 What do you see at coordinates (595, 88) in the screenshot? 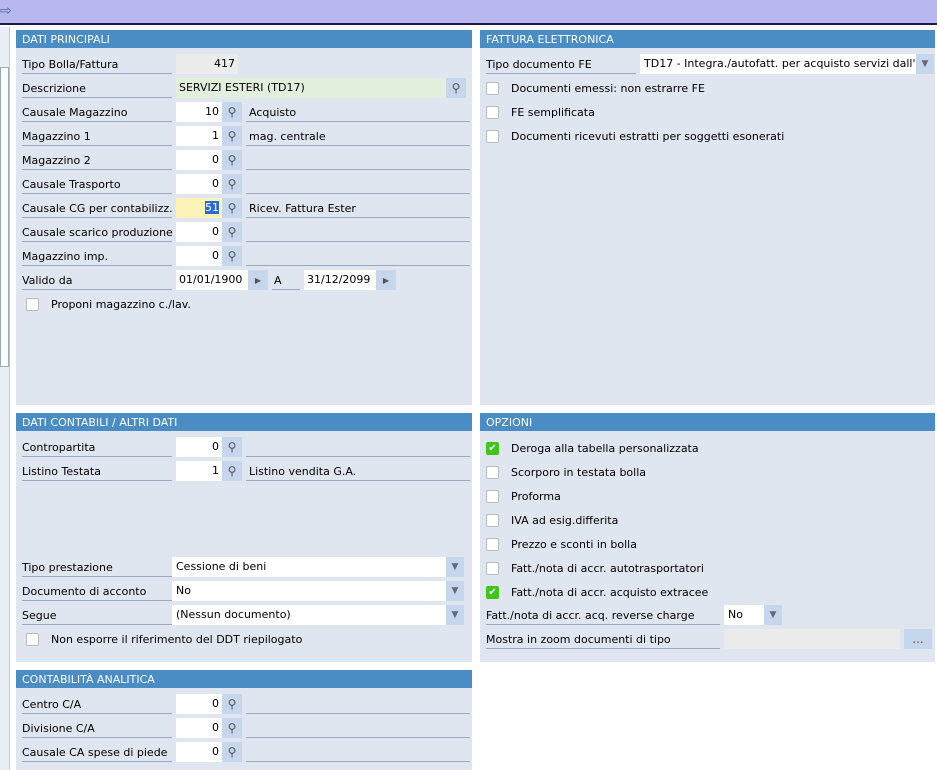
I see `checkbox-row: Documenti emessi: non estrarre FE` at bounding box center [595, 88].